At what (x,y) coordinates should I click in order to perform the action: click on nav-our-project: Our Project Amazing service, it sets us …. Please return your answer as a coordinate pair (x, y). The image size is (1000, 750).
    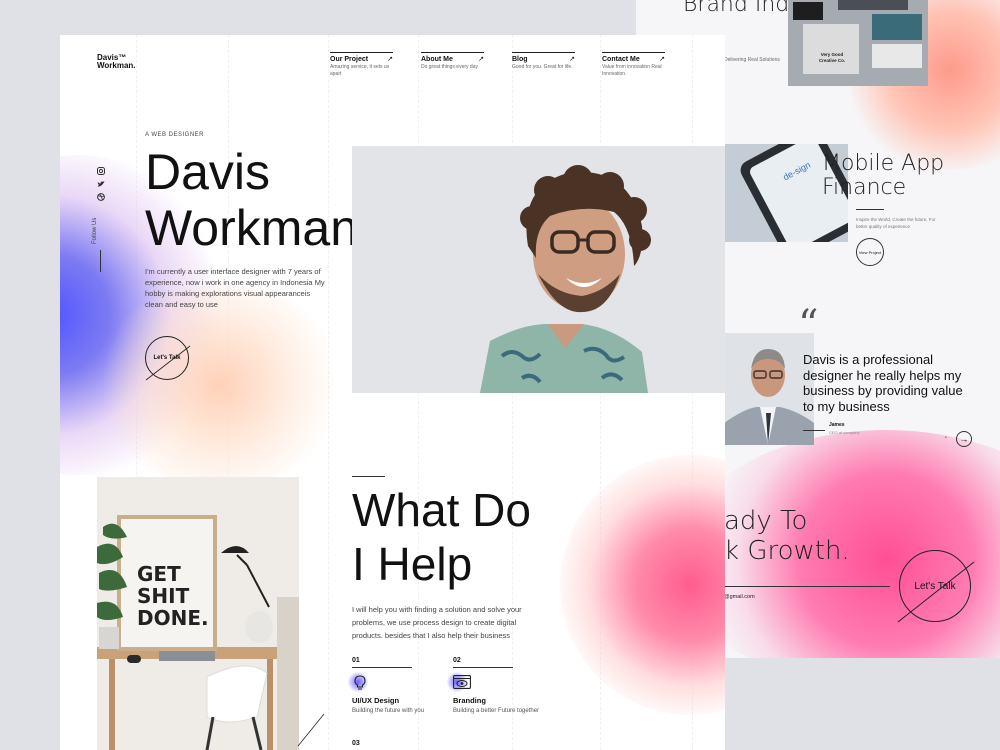
    Looking at the image, I should click on (361, 65).